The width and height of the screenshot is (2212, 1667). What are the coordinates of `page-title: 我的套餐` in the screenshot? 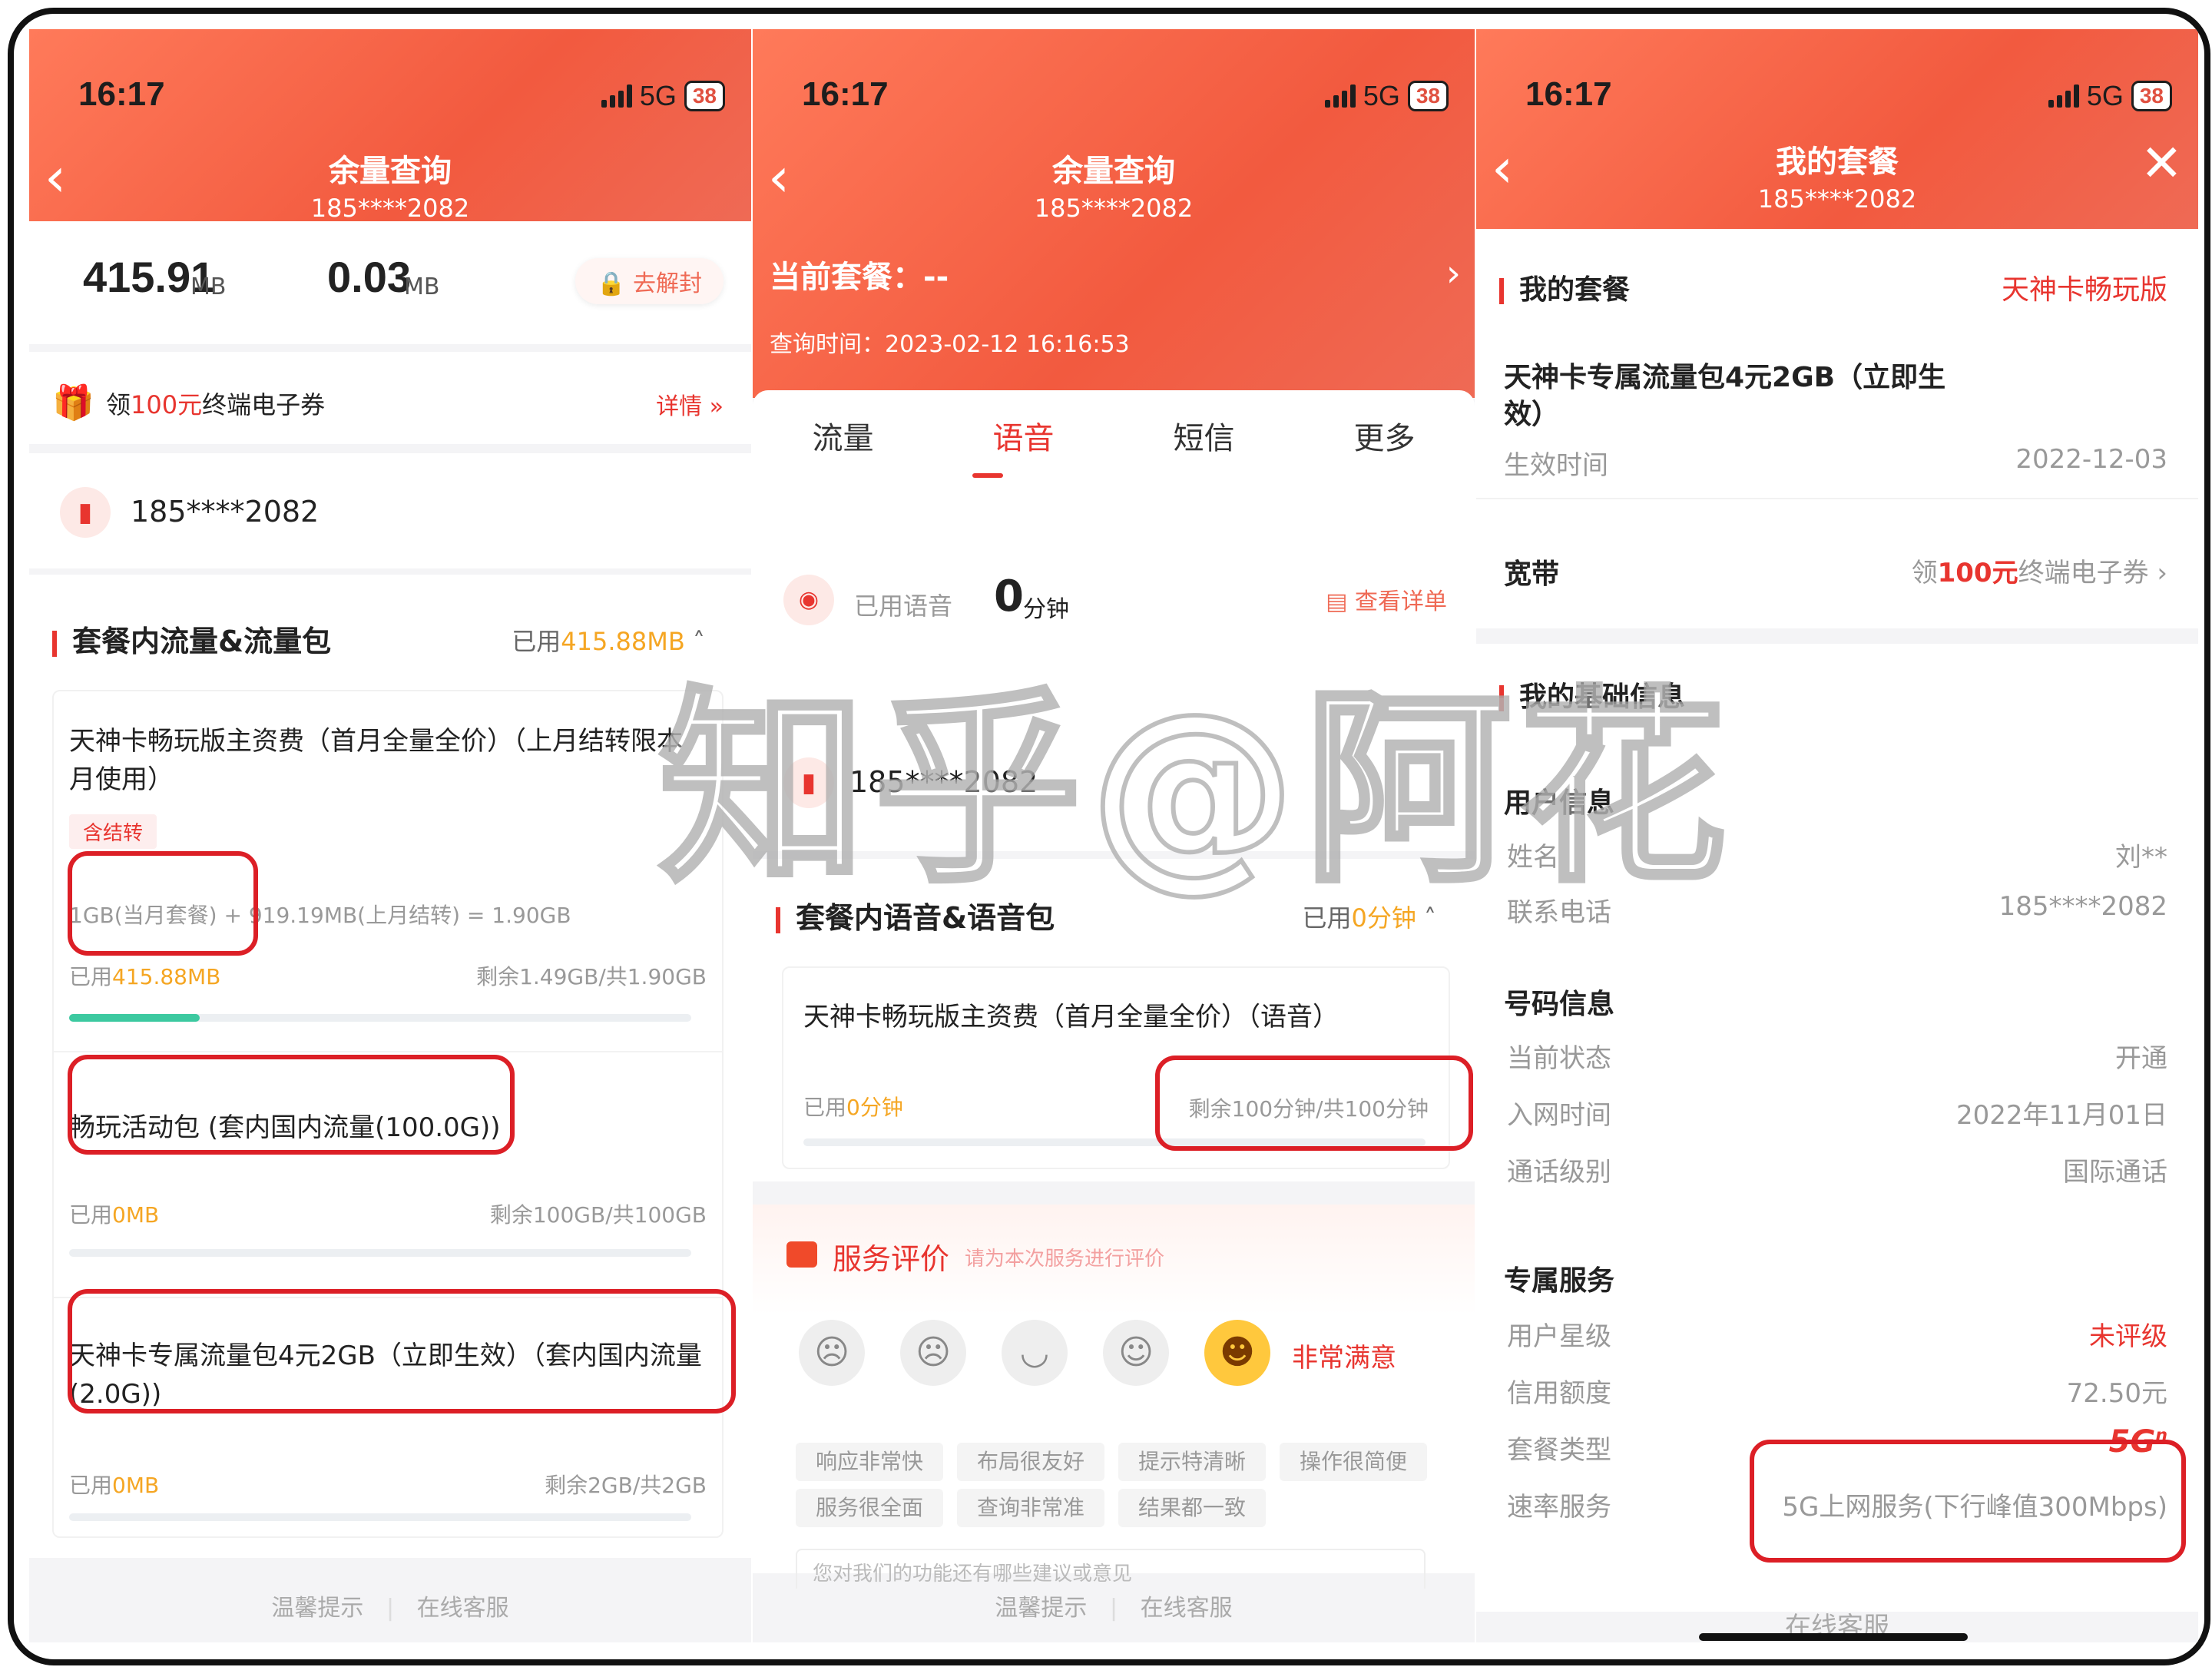 It's located at (1838, 162).